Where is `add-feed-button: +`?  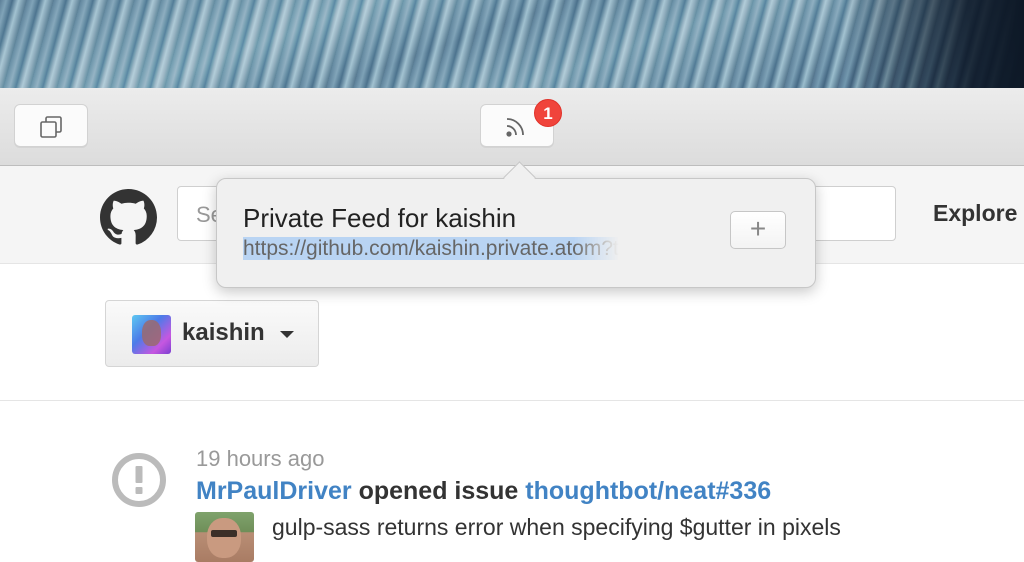 add-feed-button: + is located at coordinates (758, 230).